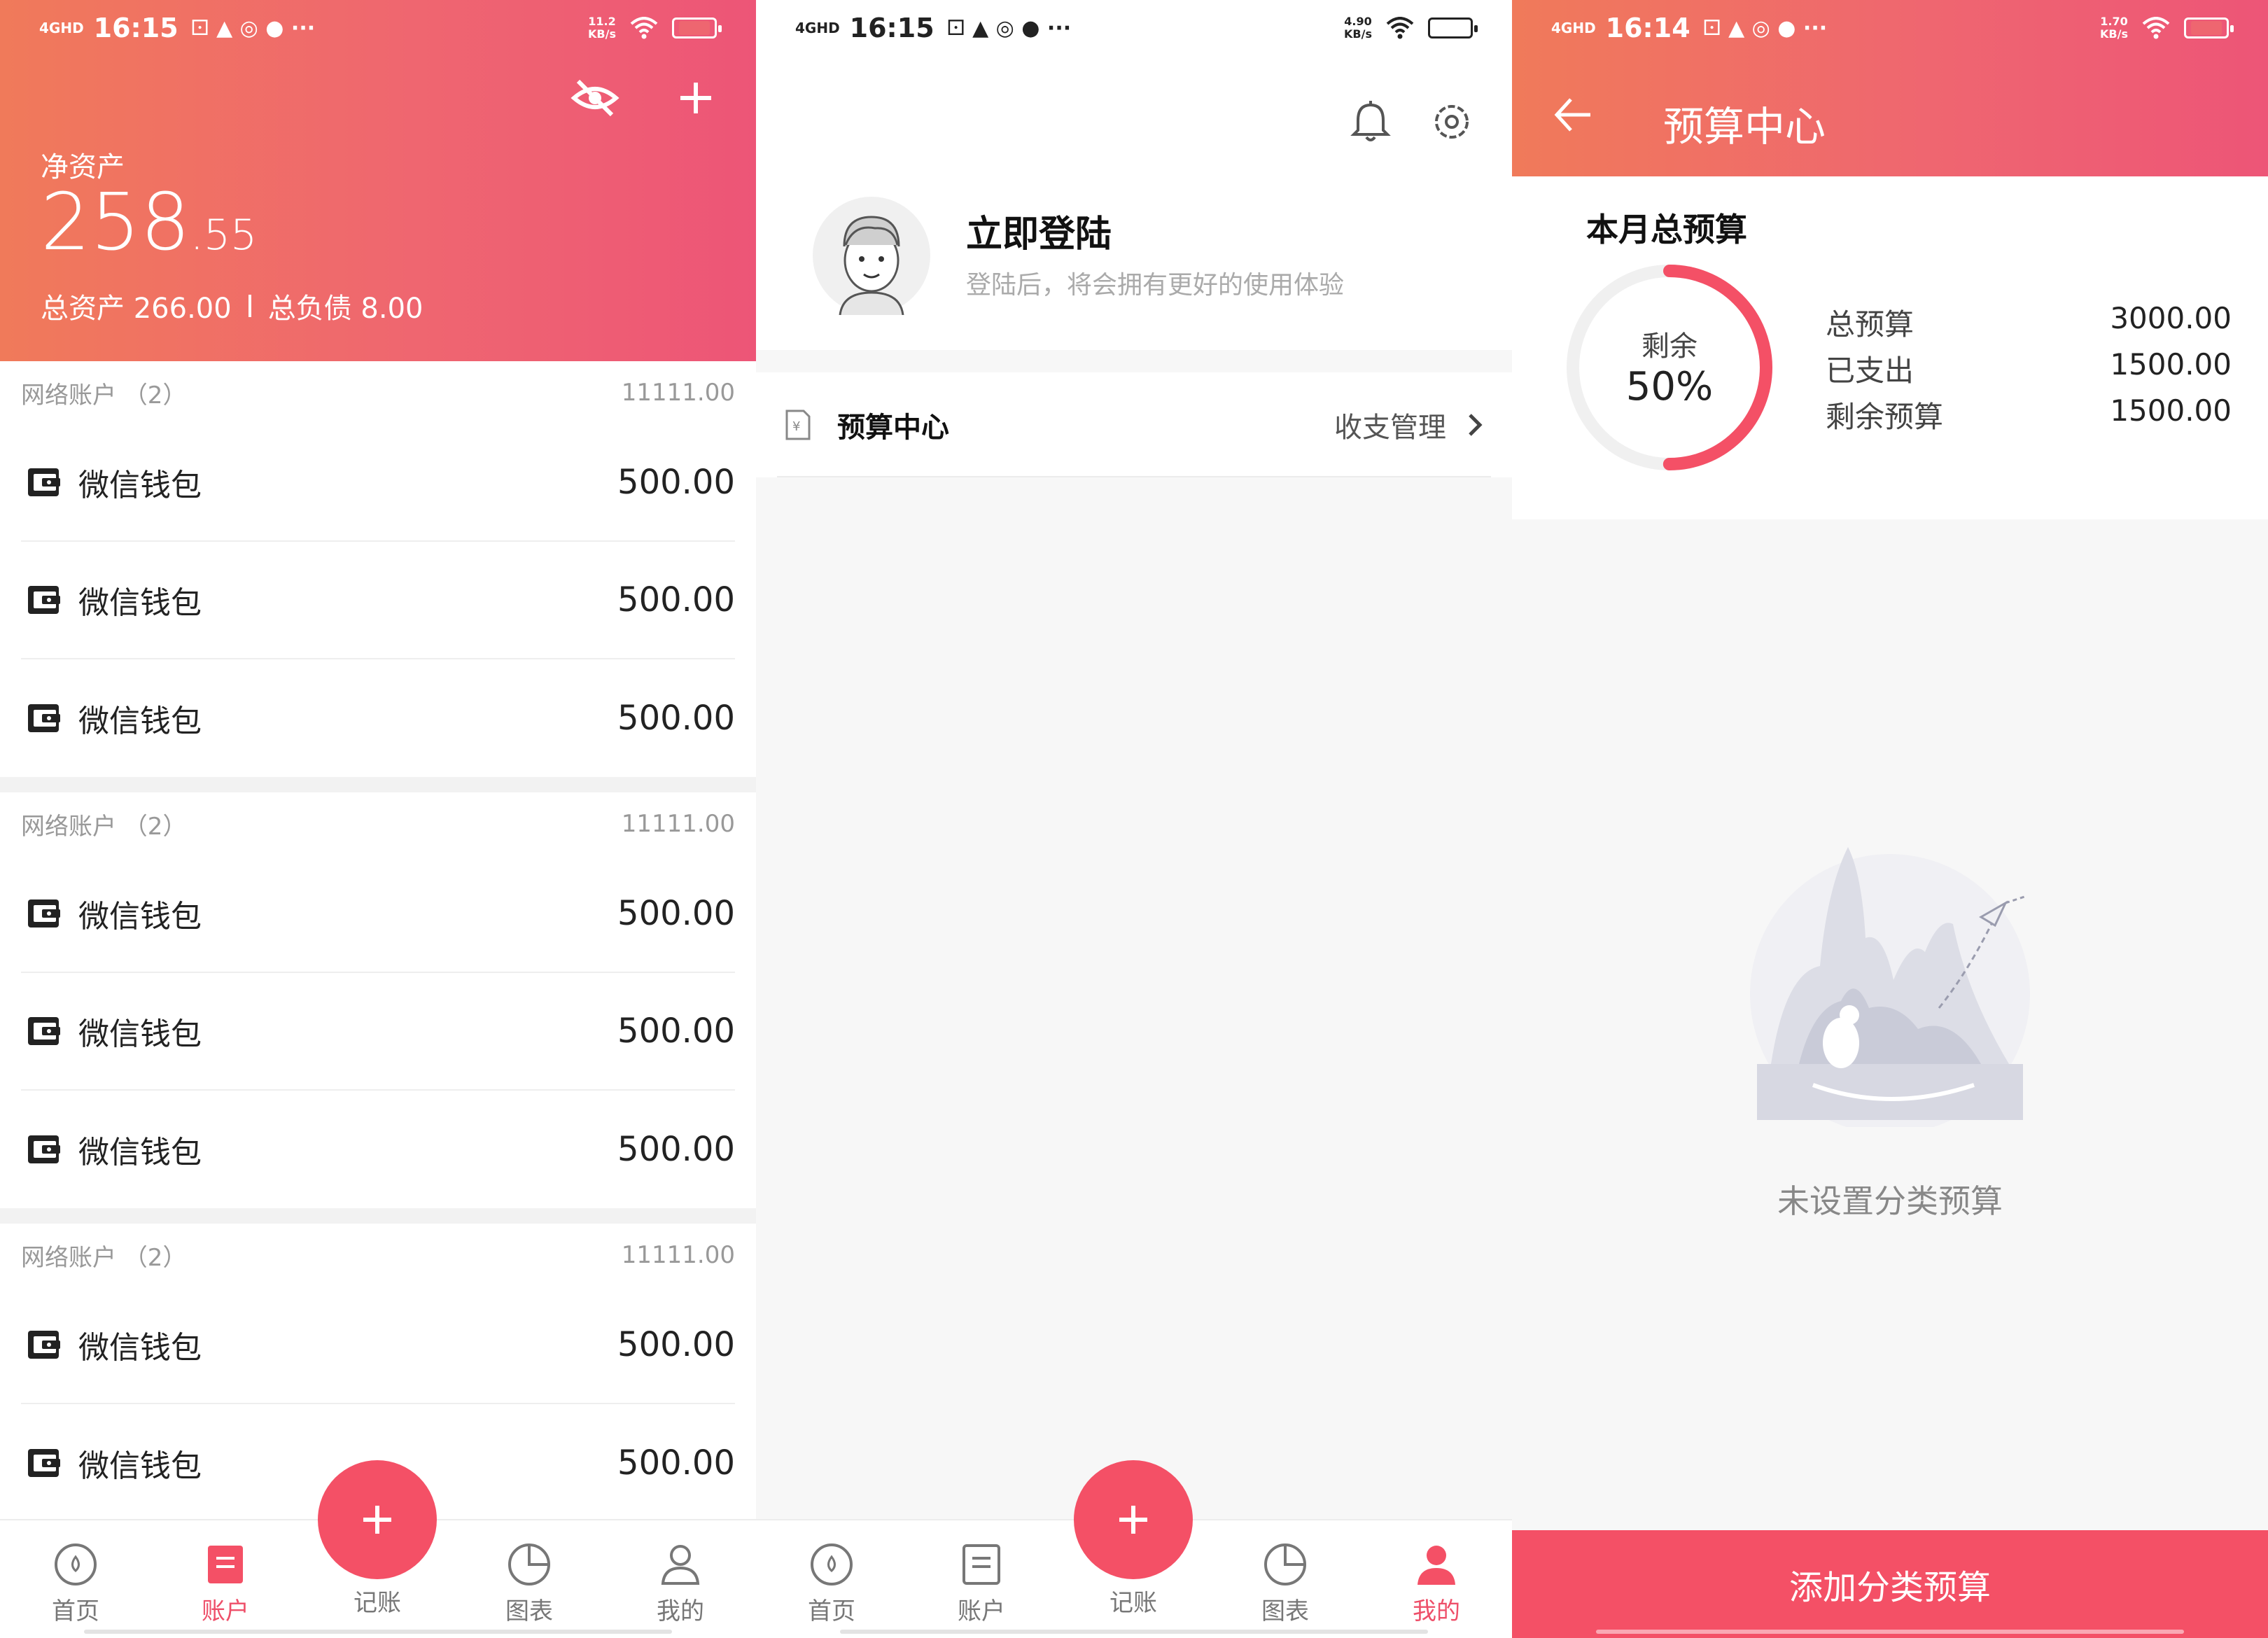 Image resolution: width=2268 pixels, height=1638 pixels. Describe the element at coordinates (1452, 122) in the screenshot. I see `gear-icon` at that location.